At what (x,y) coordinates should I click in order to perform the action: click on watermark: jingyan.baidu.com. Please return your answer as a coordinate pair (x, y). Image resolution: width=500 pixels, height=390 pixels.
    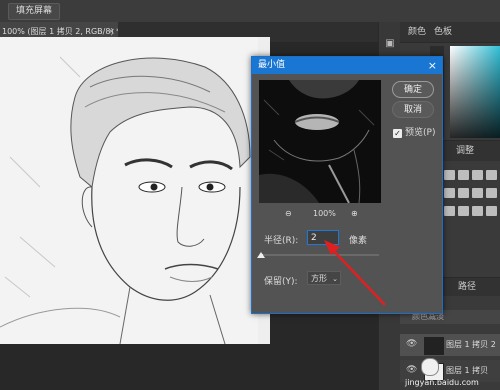
    Looking at the image, I should click on (452, 373).